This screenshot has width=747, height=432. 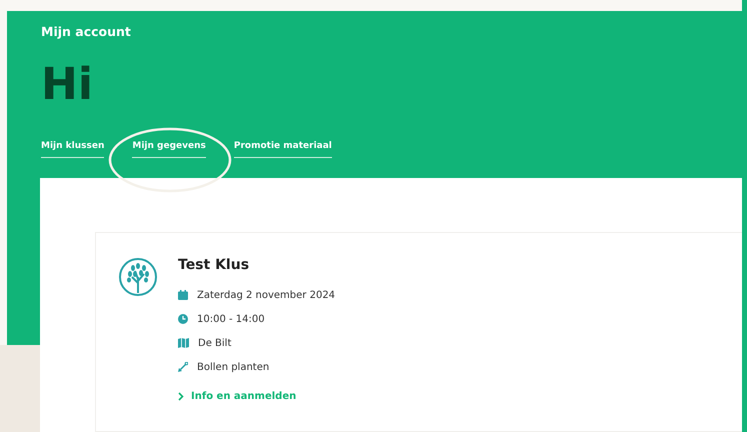 What do you see at coordinates (257, 396) in the screenshot?
I see `info-link: Info en aanmelden` at bounding box center [257, 396].